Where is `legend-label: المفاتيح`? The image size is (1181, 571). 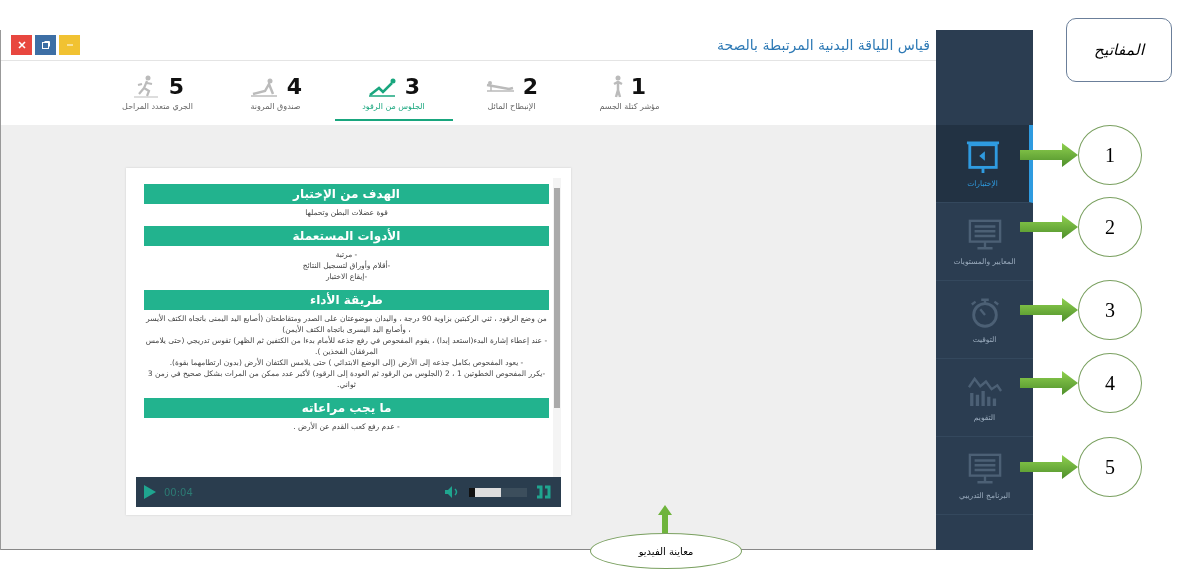
legend-label: المفاتيح is located at coordinates (1119, 50).